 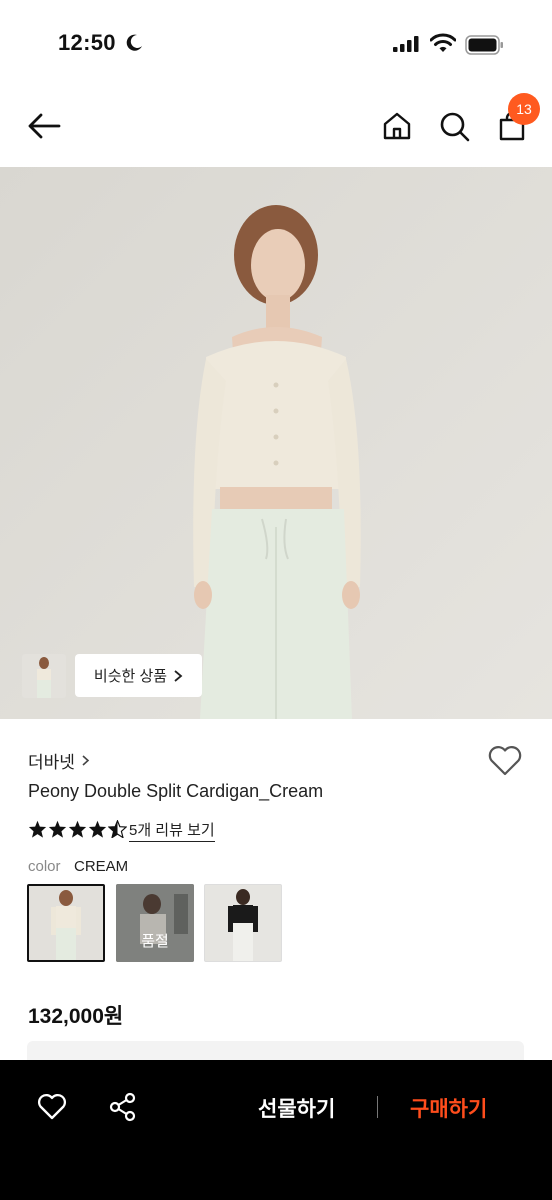 What do you see at coordinates (172, 830) in the screenshot?
I see `review-link: 5개 리뷰 보기` at bounding box center [172, 830].